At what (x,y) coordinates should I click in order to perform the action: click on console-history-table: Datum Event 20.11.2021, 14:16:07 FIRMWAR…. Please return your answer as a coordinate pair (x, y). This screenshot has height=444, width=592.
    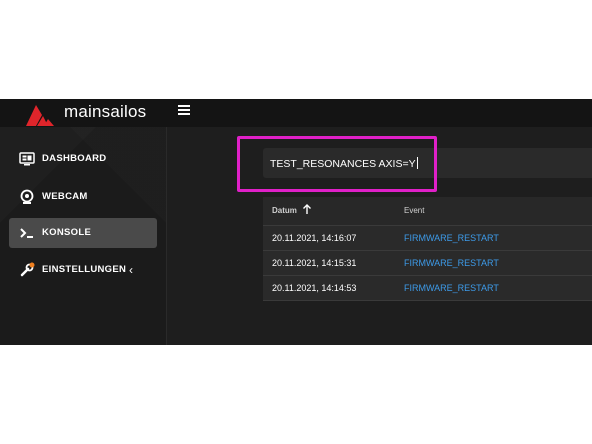
    Looking at the image, I should click on (427, 249).